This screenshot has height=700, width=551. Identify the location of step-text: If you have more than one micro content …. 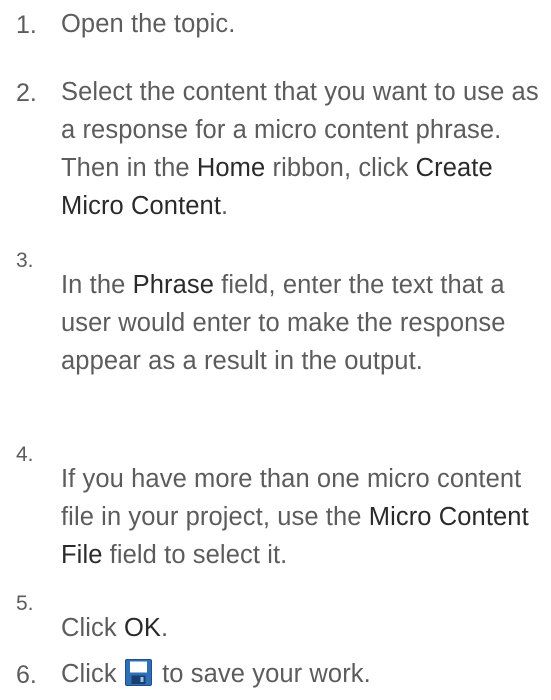
(302, 517).